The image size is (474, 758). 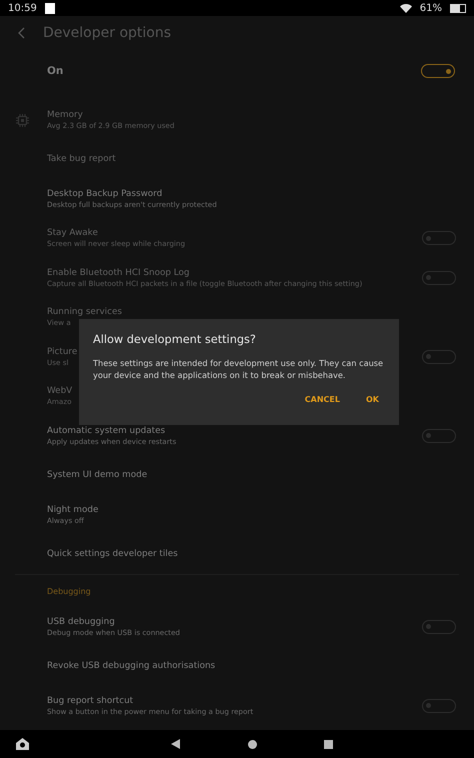 What do you see at coordinates (97, 475) in the screenshot?
I see `setting-title: System UI demo mode` at bounding box center [97, 475].